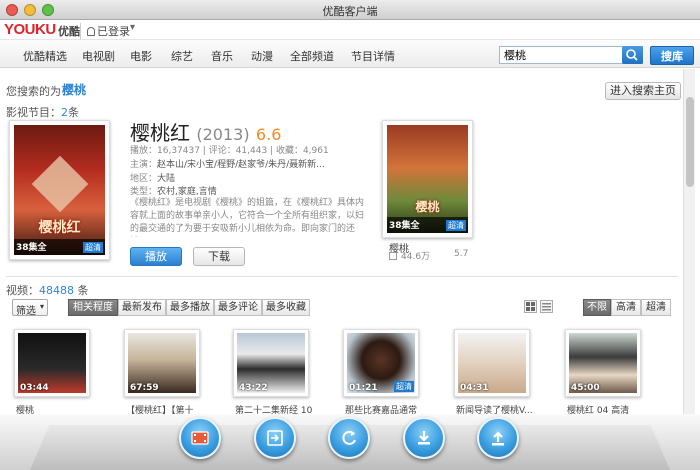  Describe the element at coordinates (93, 307) in the screenshot. I see `sort-tab-relevance: 相关程度` at that location.